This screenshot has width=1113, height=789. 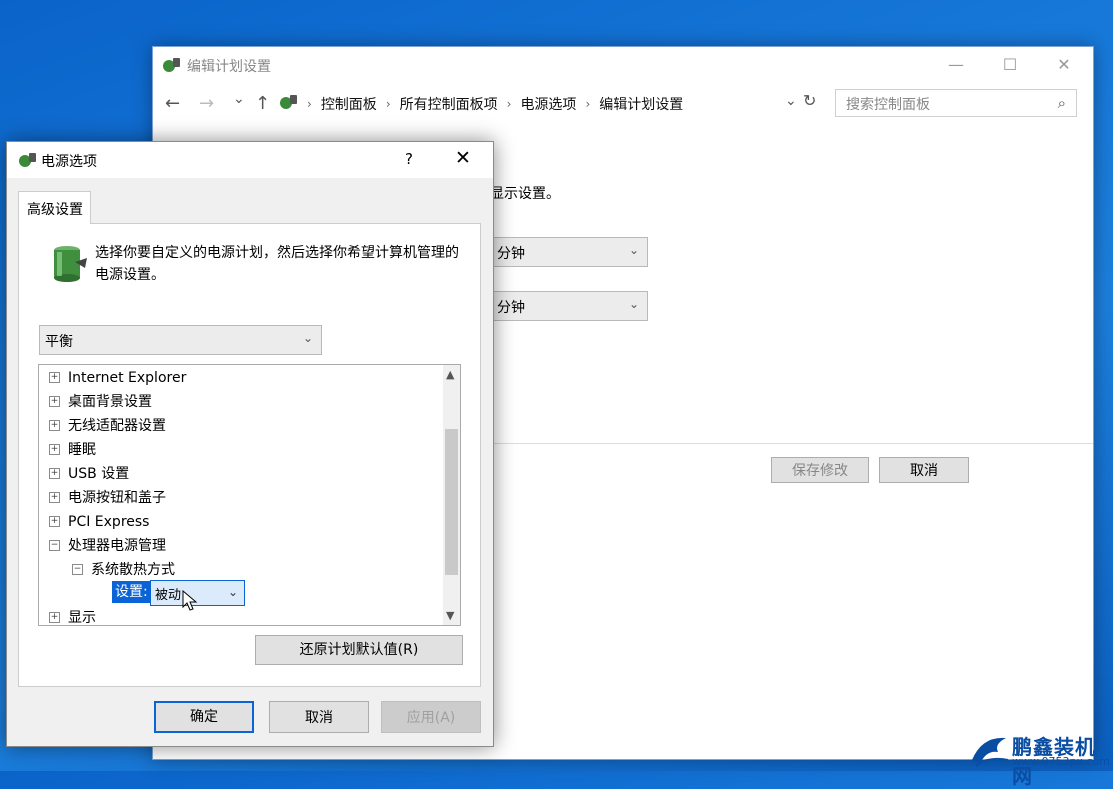 I want to click on setting-value: 被动, so click(x=168, y=595).